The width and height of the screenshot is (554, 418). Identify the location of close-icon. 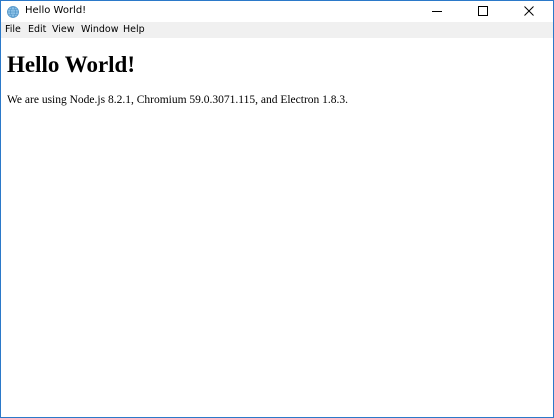
(529, 11).